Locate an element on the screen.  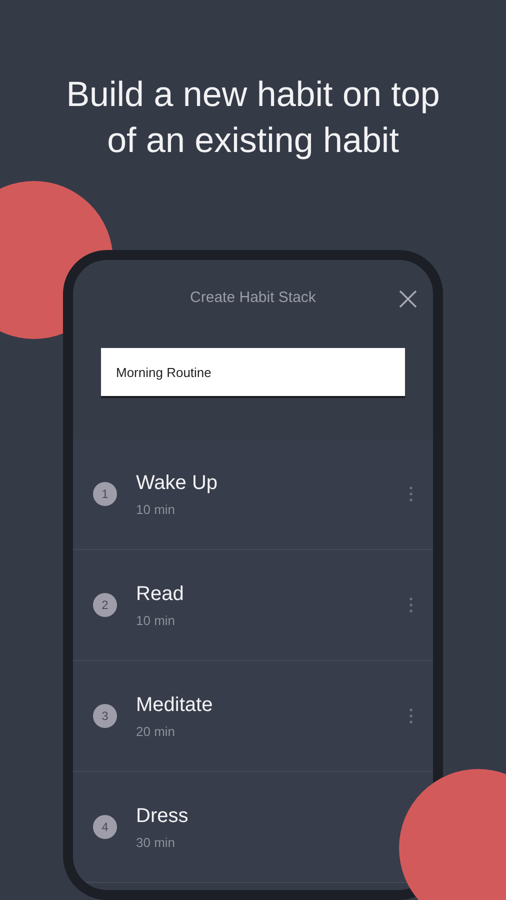
step-number: 3 is located at coordinates (105, 716).